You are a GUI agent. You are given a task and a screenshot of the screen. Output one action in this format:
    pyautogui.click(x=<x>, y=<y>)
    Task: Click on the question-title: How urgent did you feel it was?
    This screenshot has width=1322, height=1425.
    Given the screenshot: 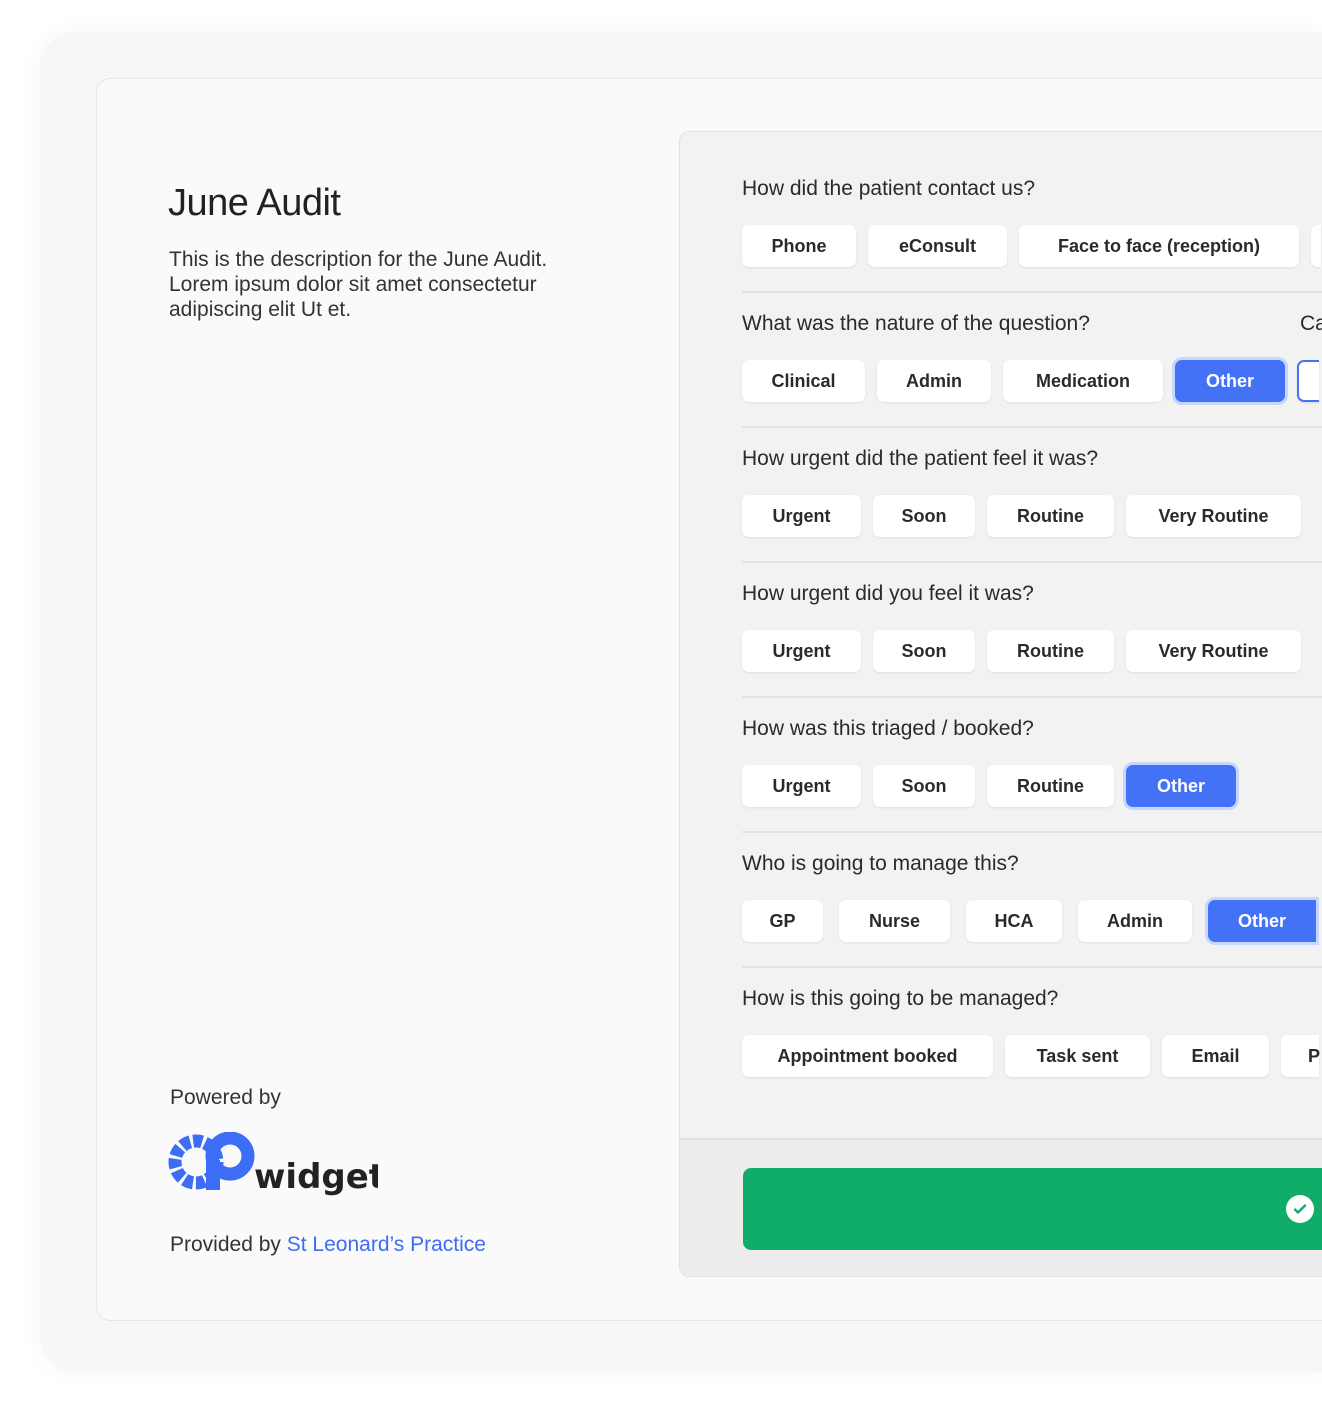 What is the action you would take?
    pyautogui.click(x=888, y=593)
    